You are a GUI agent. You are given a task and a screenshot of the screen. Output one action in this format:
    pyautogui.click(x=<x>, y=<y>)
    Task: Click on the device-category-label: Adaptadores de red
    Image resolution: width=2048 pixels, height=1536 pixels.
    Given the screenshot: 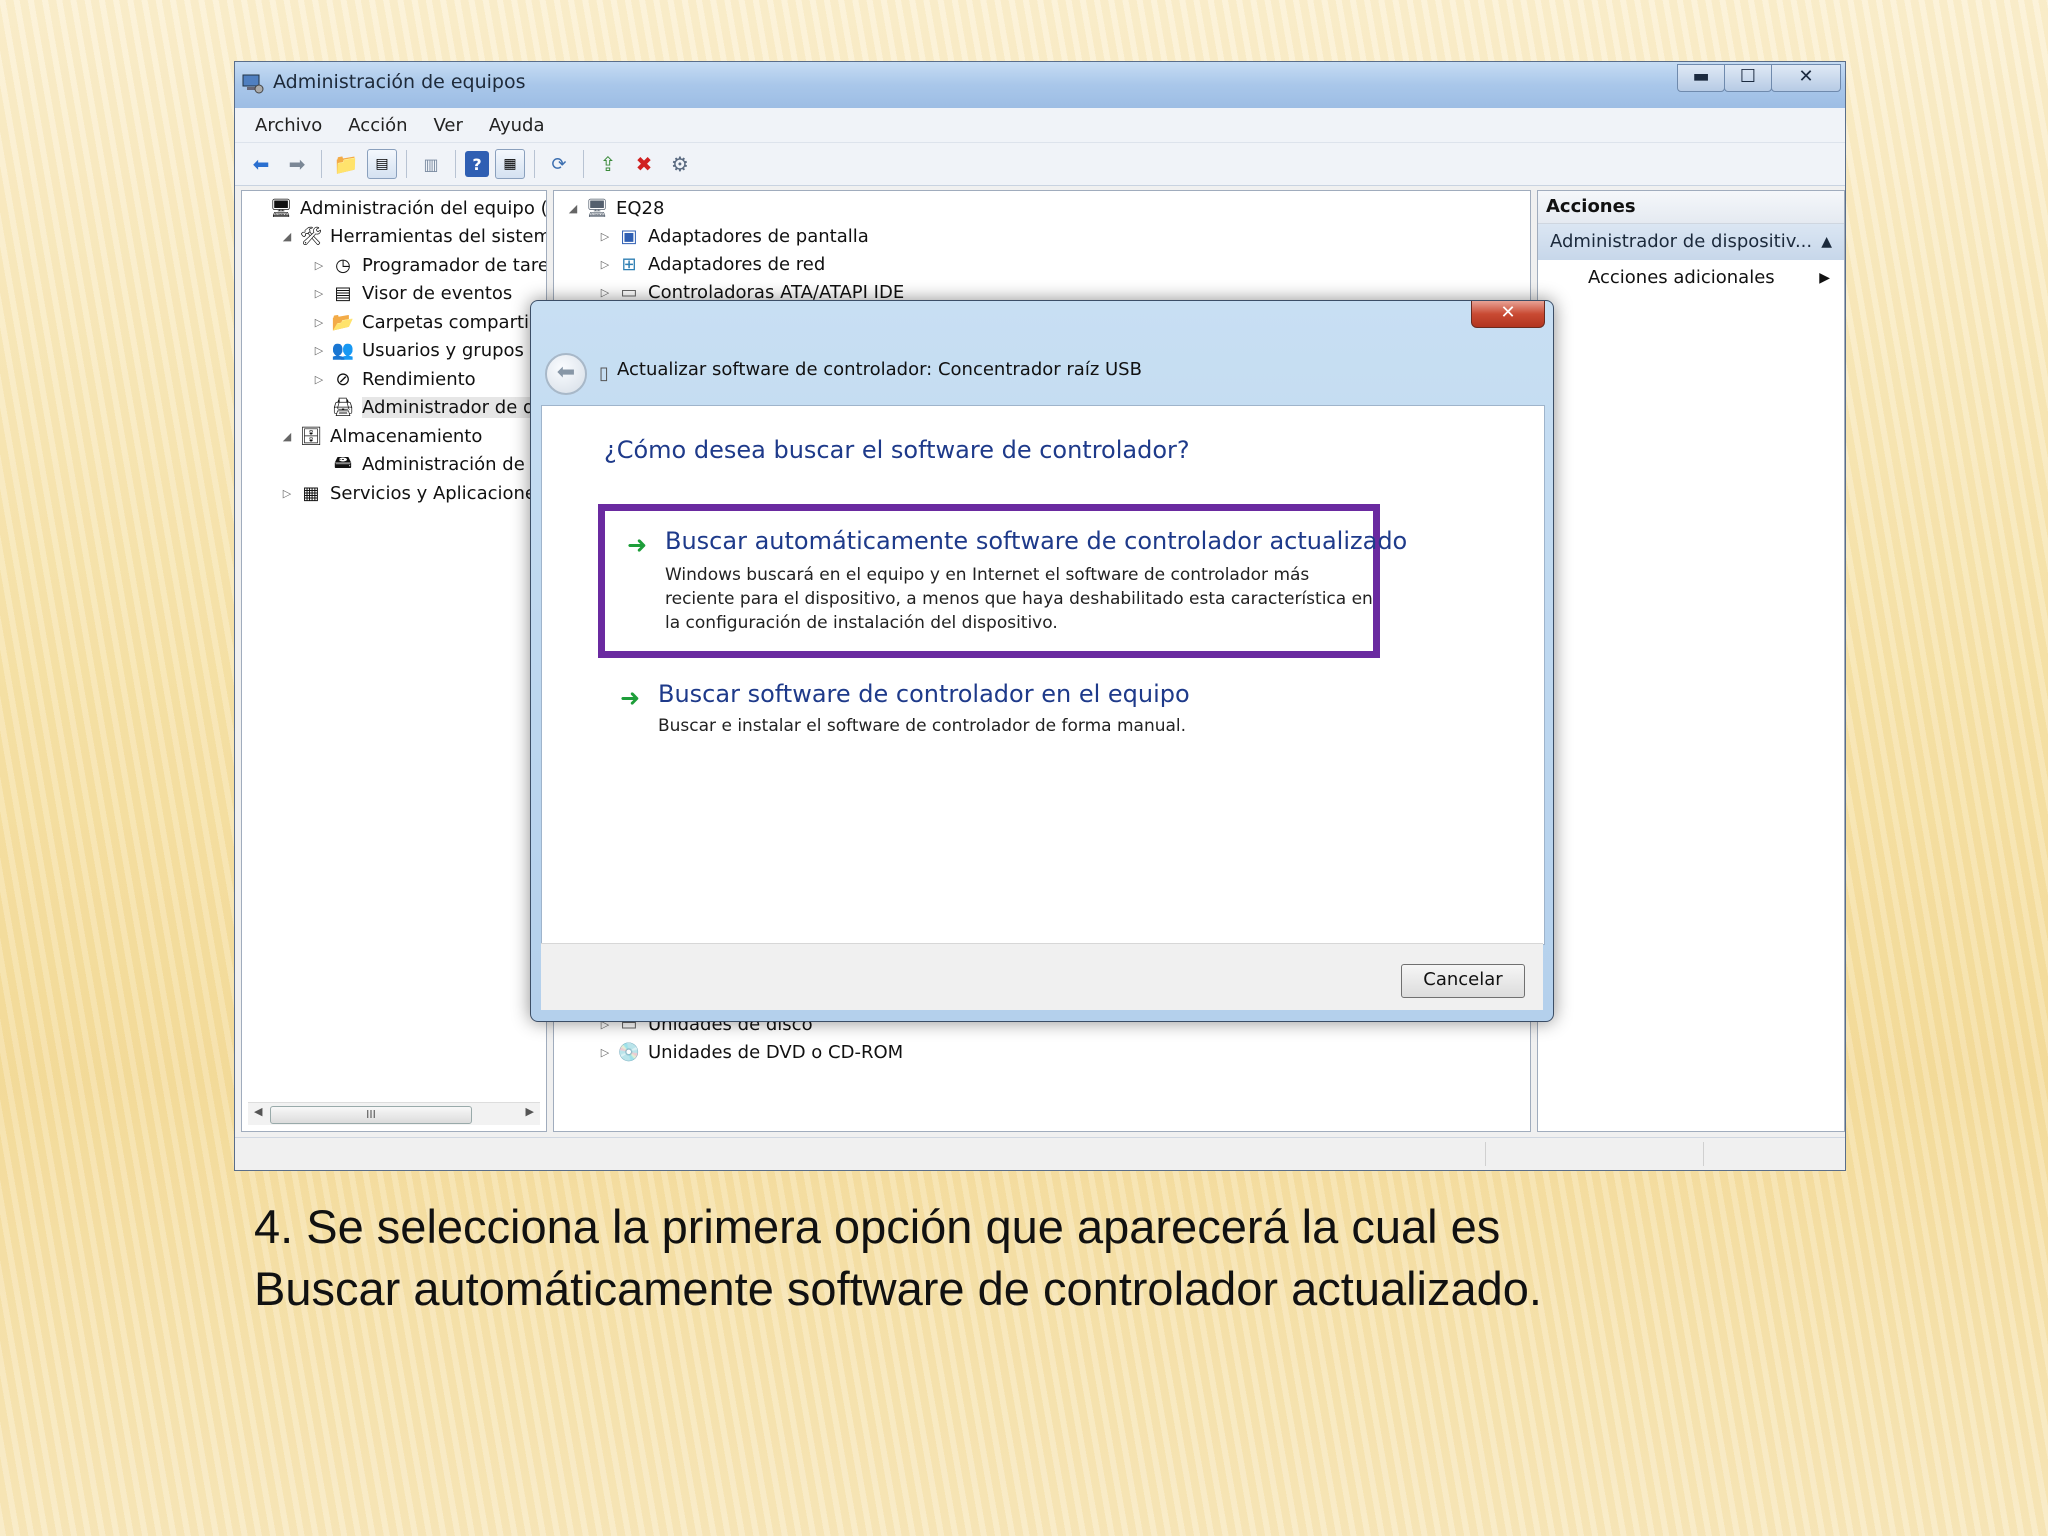 What is the action you would take?
    pyautogui.click(x=737, y=264)
    